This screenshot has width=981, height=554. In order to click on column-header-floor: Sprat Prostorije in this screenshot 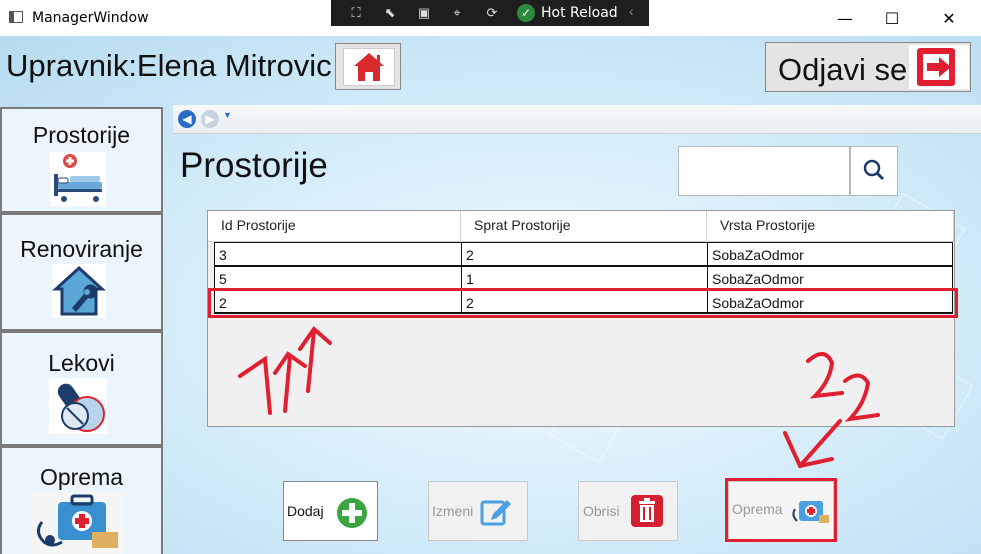, I will do `click(584, 226)`.